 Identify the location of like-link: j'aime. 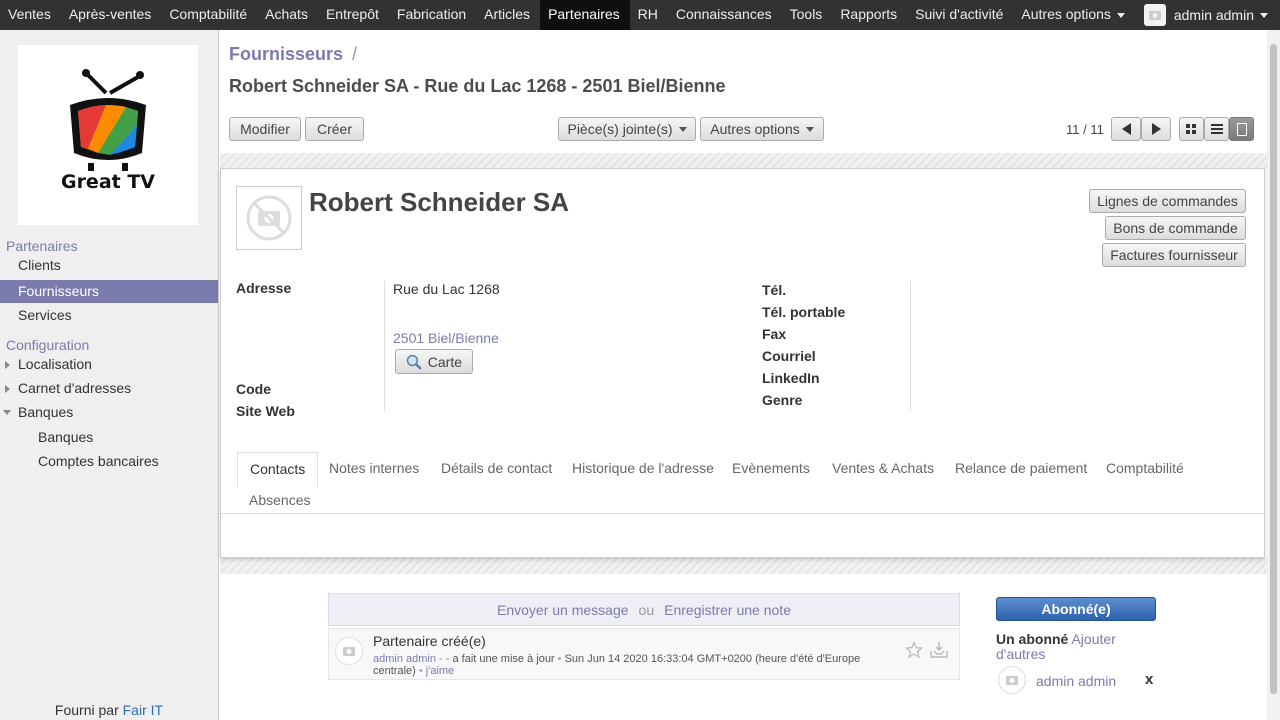
(440, 671).